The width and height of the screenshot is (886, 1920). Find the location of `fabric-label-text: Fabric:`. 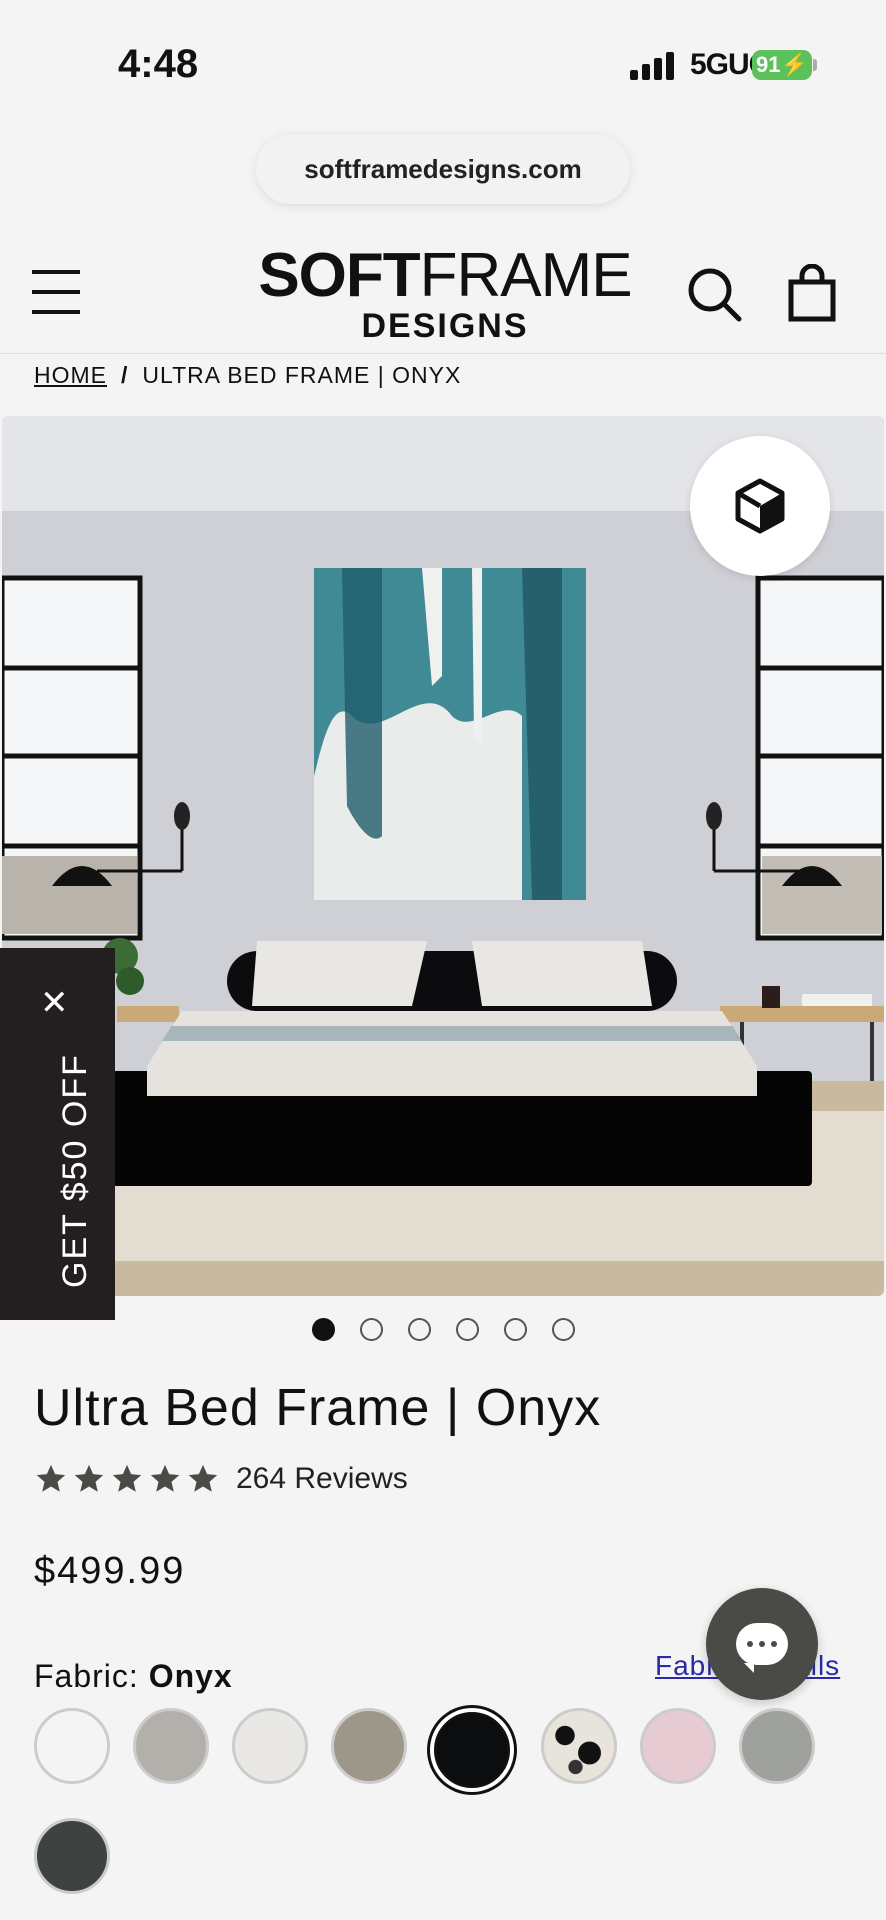

fabric-label-text: Fabric: is located at coordinates (86, 1676).